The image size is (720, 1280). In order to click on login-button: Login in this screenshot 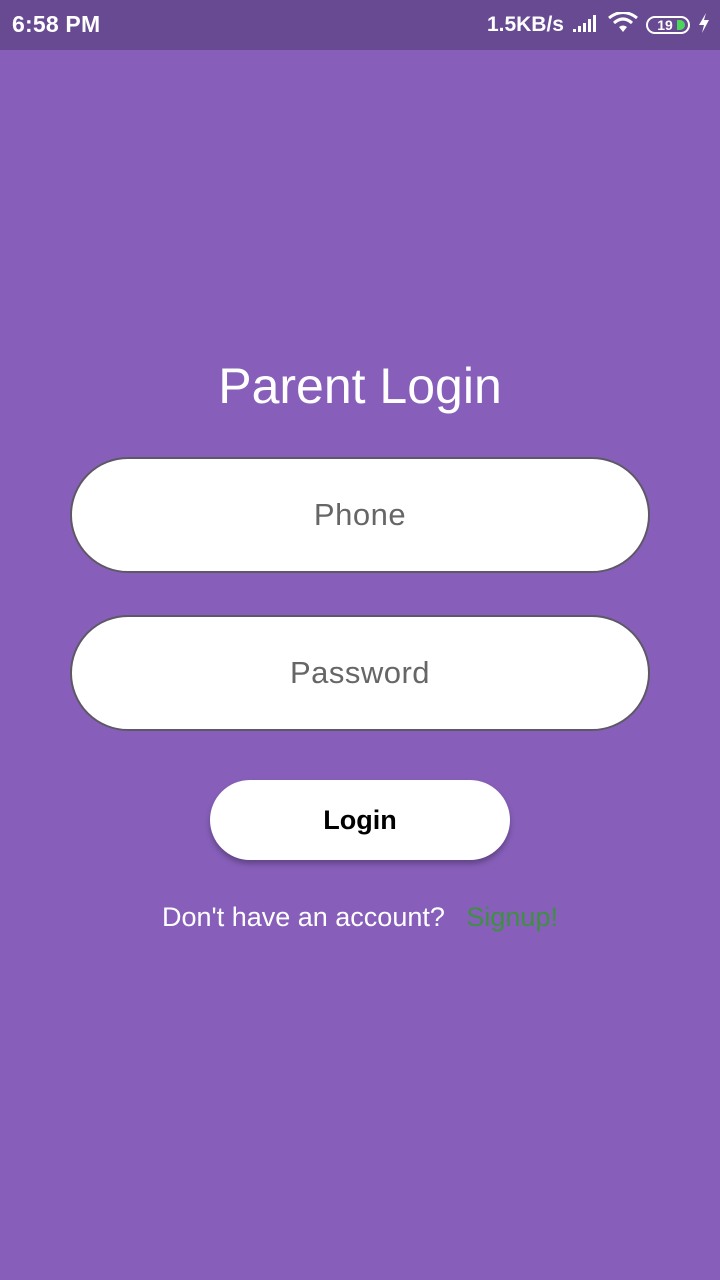, I will do `click(360, 820)`.